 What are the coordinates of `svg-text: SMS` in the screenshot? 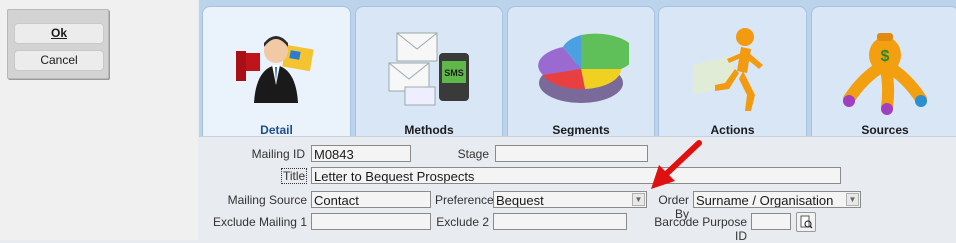 It's located at (454, 73).